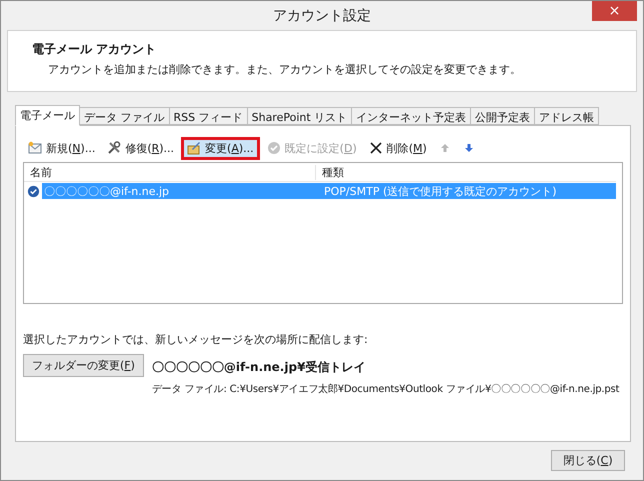  Describe the element at coordinates (375, 148) in the screenshot. I see `cross-icon` at that location.